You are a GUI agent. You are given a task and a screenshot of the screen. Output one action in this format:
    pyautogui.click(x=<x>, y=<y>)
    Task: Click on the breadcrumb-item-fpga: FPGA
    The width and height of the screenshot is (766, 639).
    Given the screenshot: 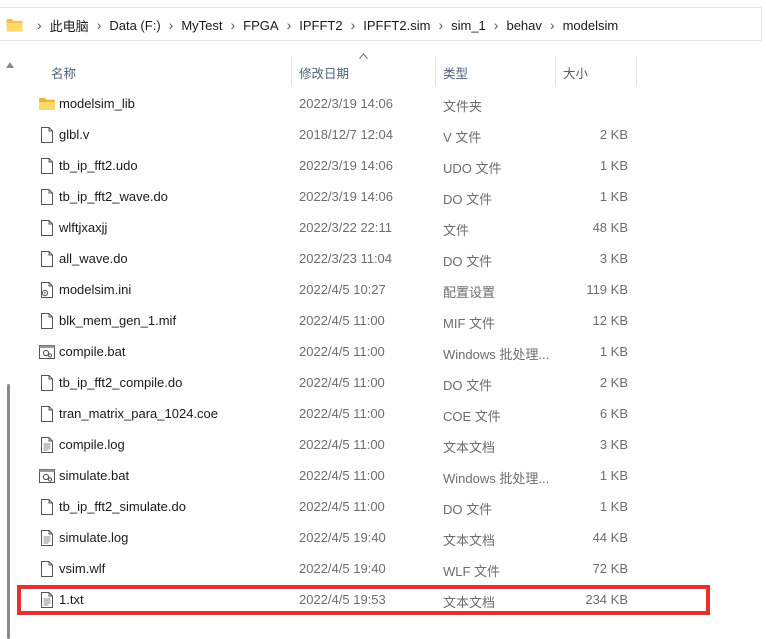 What is the action you would take?
    pyautogui.click(x=260, y=25)
    